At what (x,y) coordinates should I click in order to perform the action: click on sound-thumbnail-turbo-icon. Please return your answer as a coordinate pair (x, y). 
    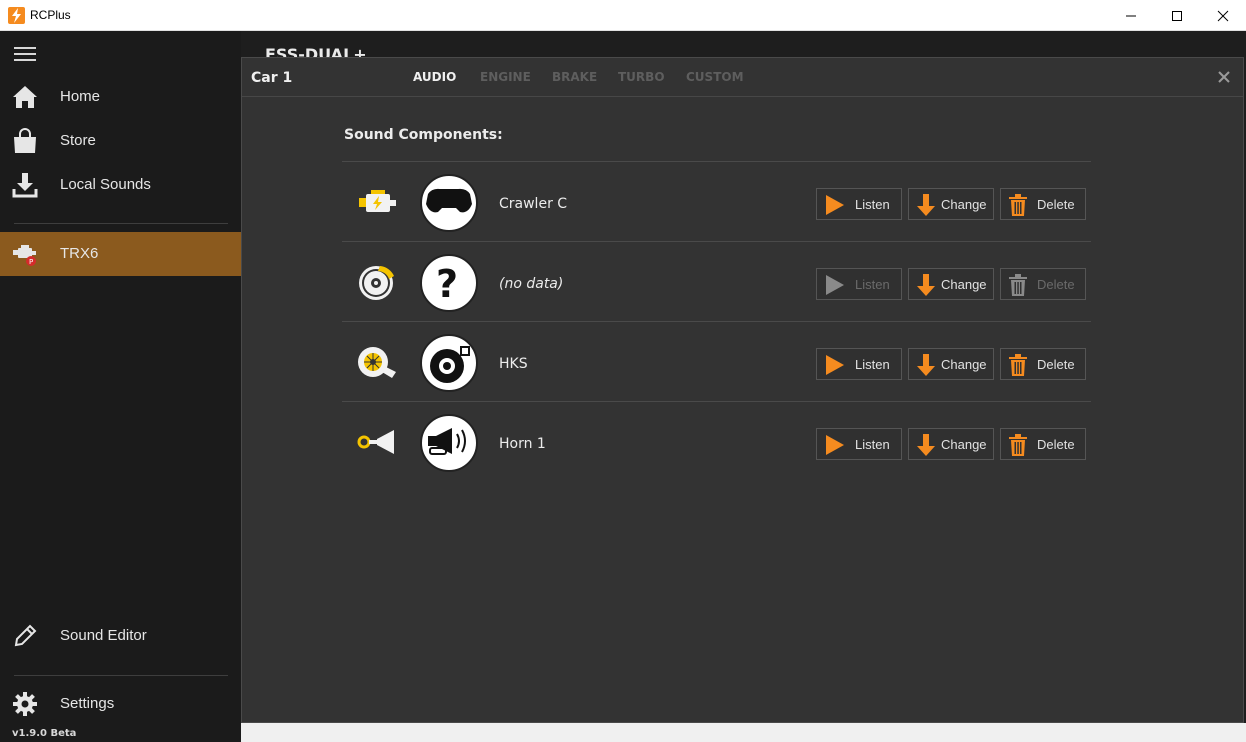
    Looking at the image, I should click on (449, 363).